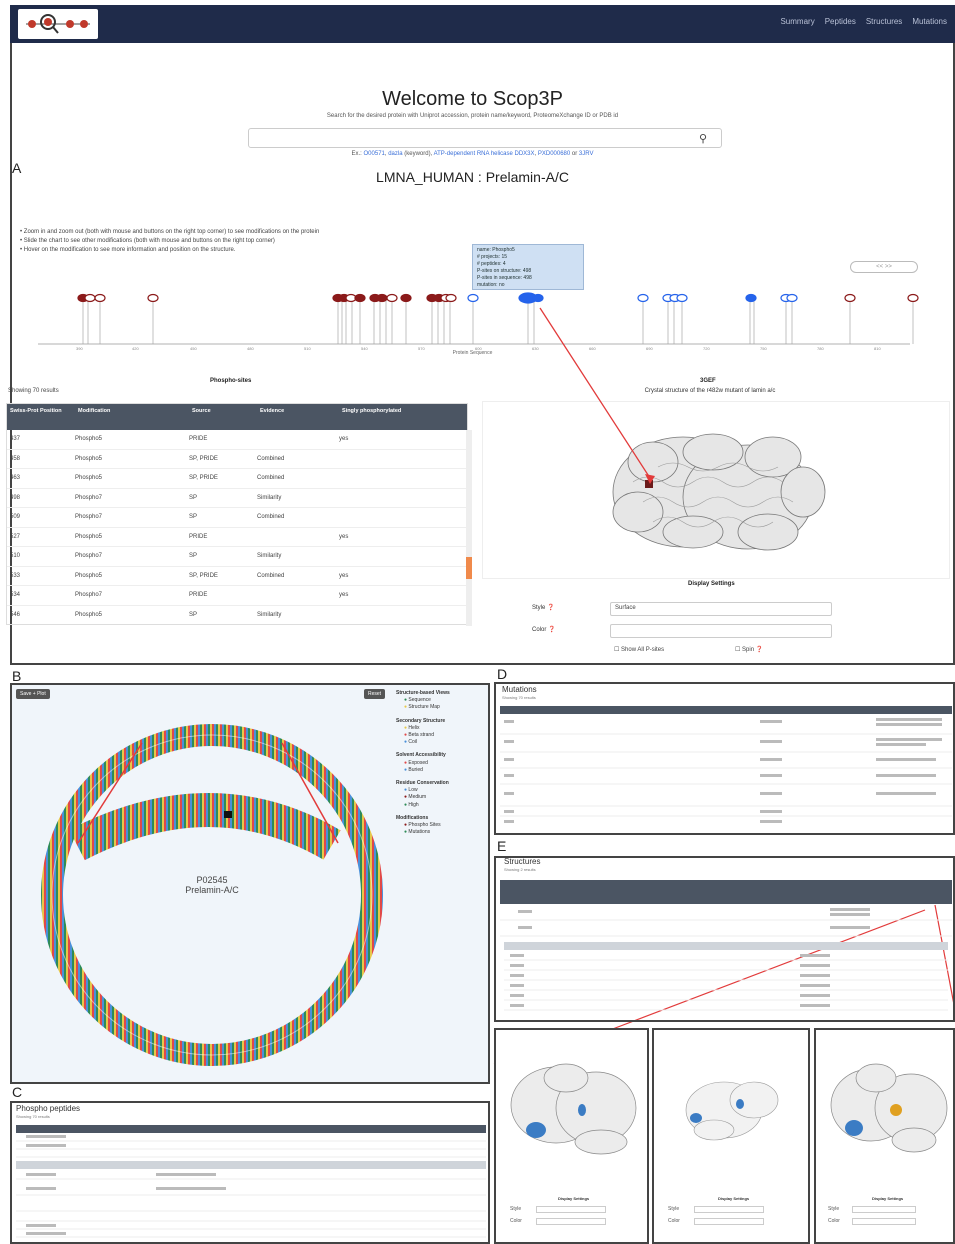 This screenshot has width=955, height=1244. Describe the element at coordinates (237, 537) in the screenshot. I see `table-row: 527 Phospho5 PRIDE yes` at that location.